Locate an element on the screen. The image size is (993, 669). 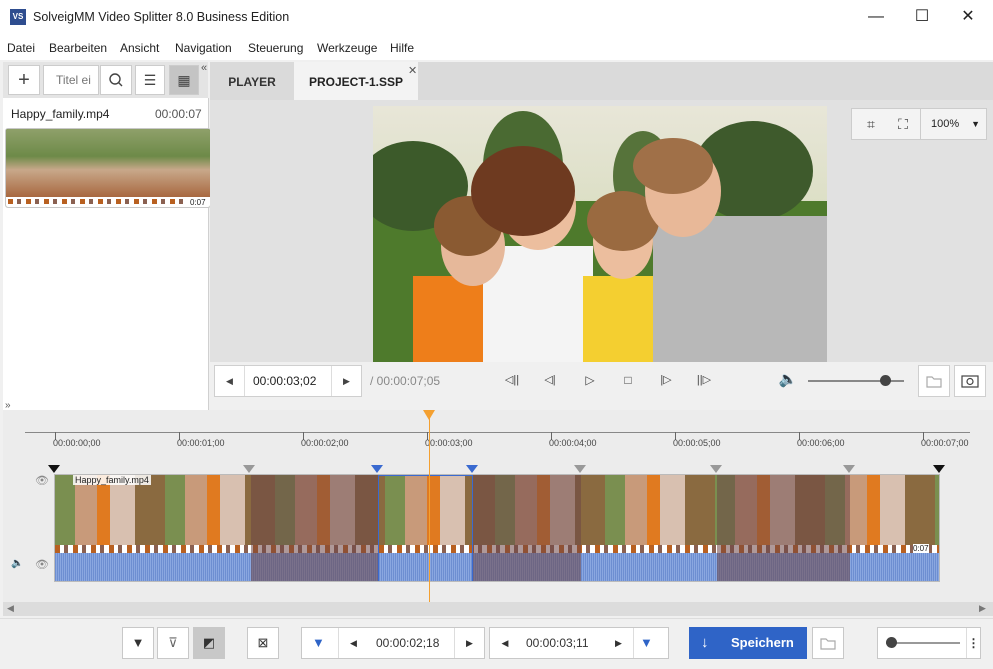
tab-project: PROJECT-1.SSP is located at coordinates (356, 81).